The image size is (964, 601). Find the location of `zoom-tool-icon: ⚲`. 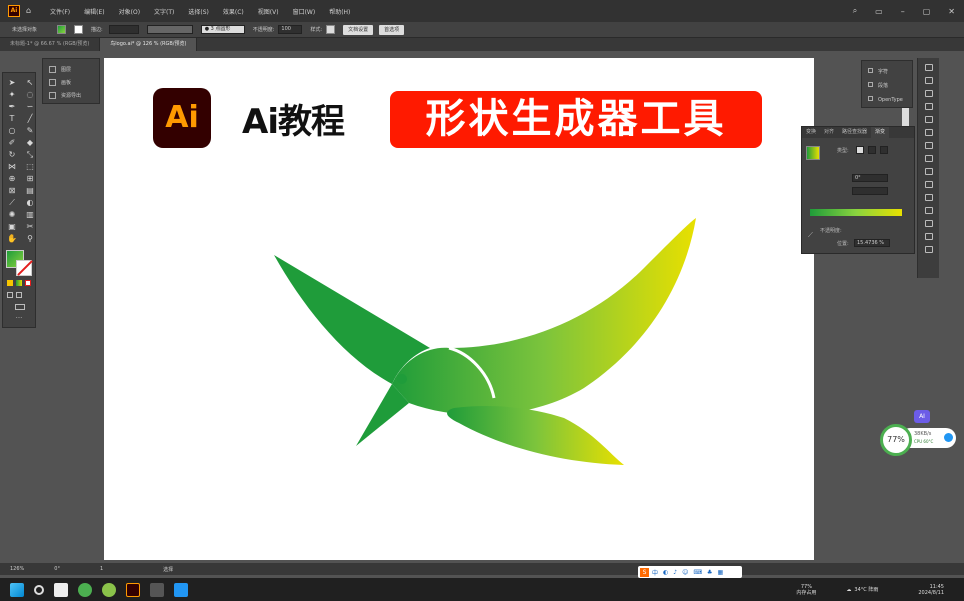

zoom-tool-icon: ⚲ is located at coordinates (30, 238).